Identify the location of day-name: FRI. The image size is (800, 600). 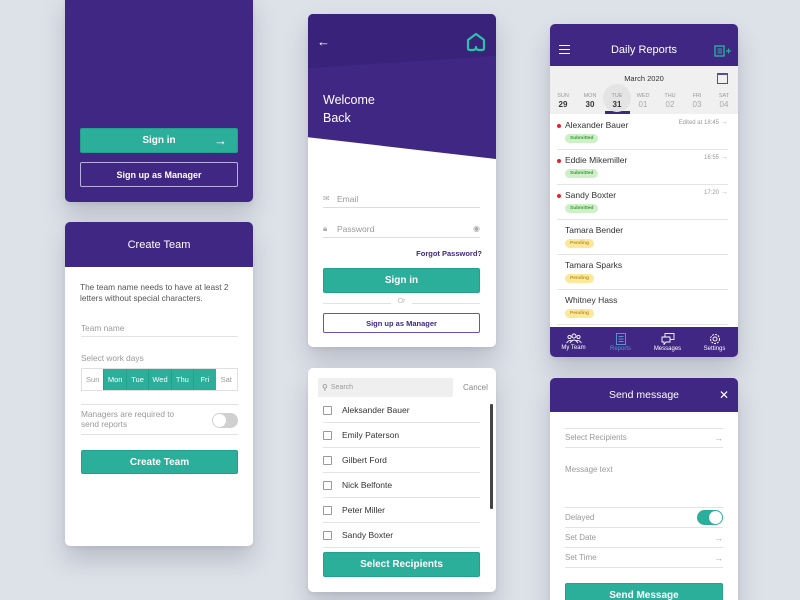
(697, 96).